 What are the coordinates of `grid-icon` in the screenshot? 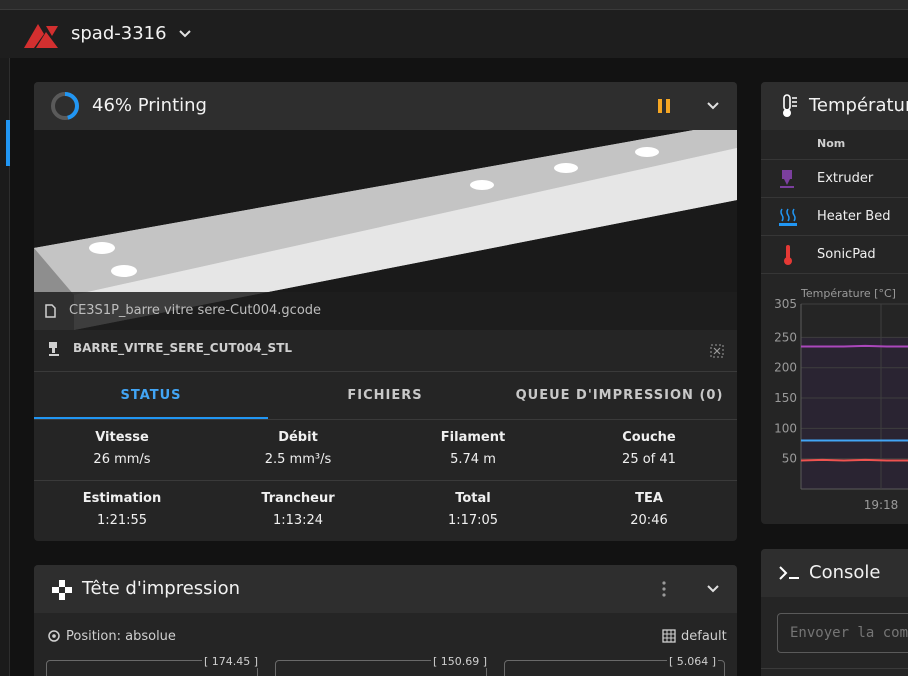 It's located at (669, 636).